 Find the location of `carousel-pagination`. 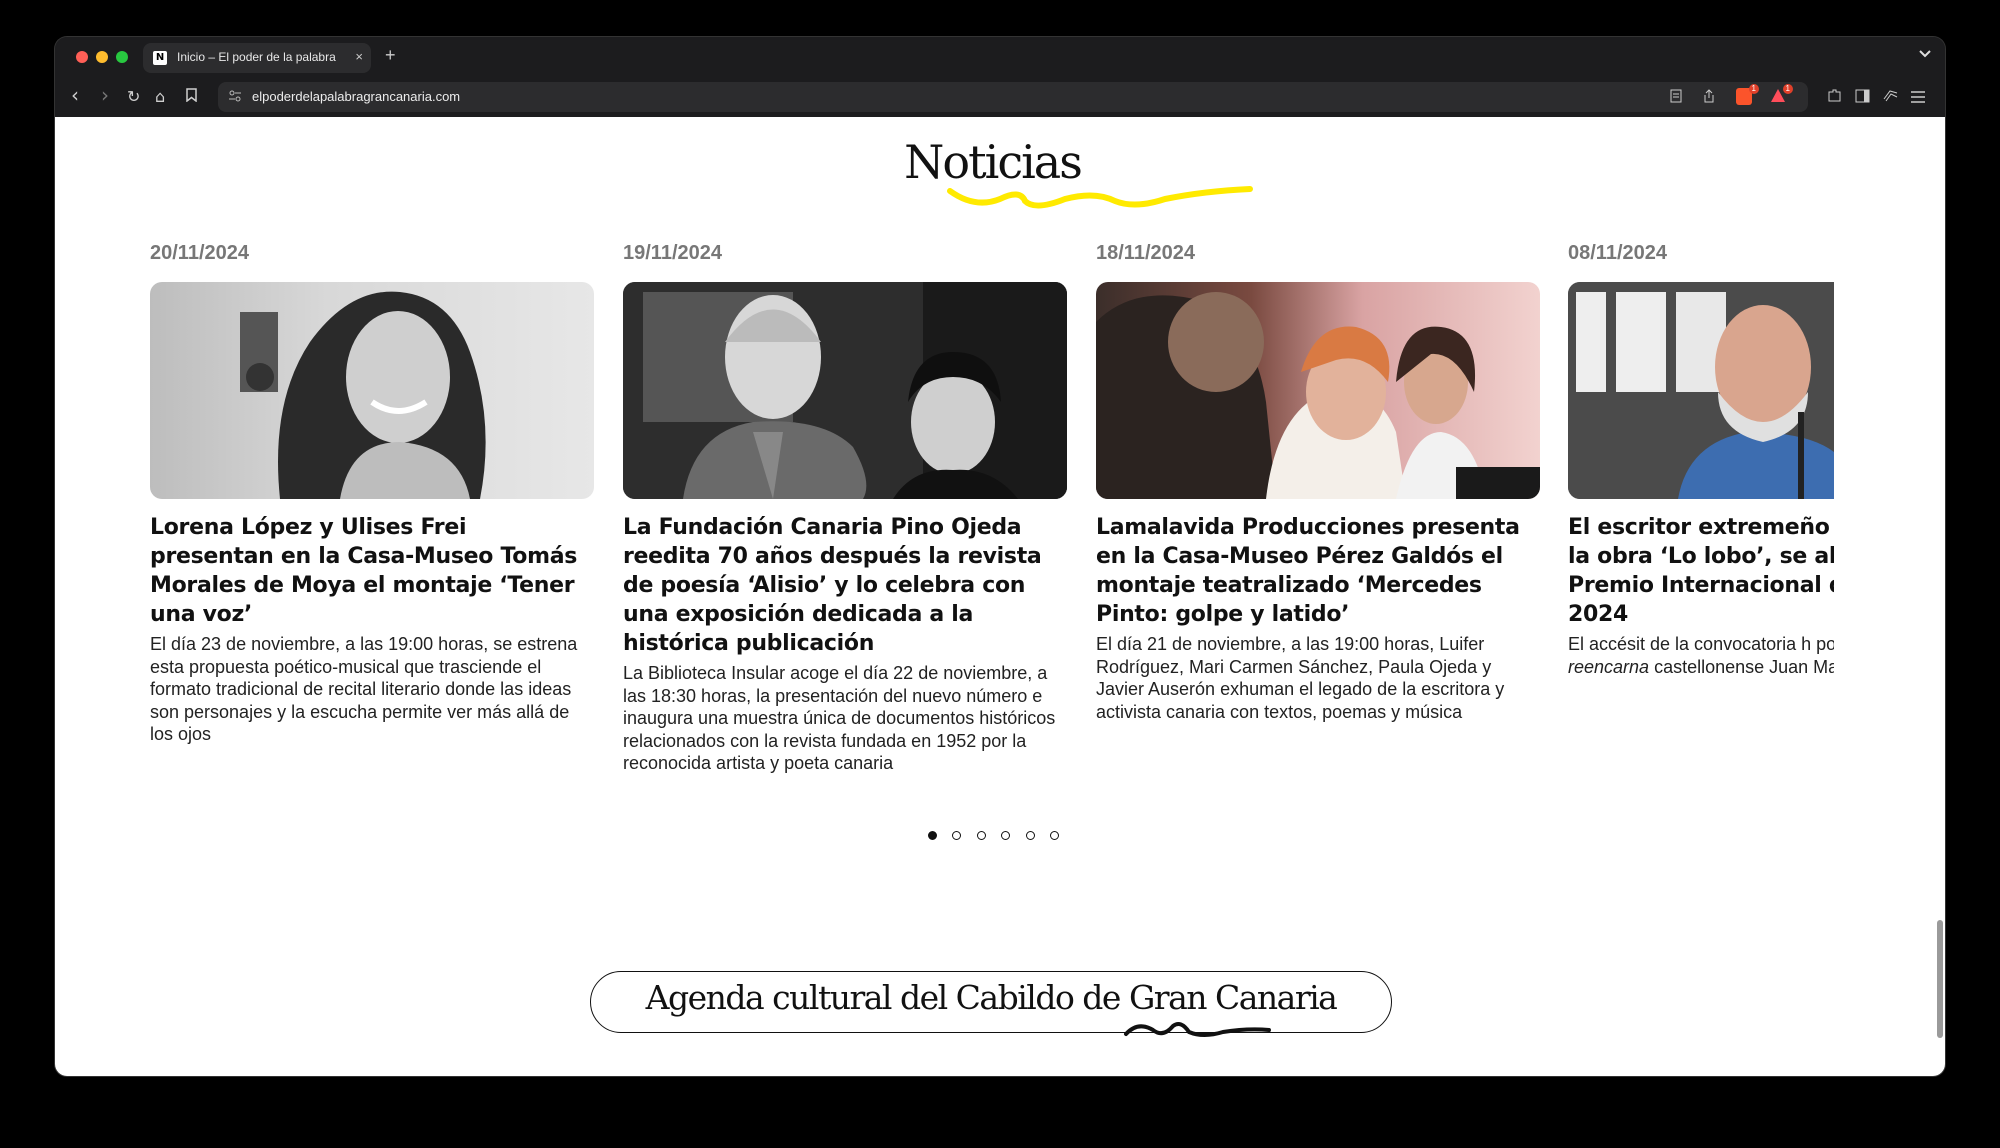

carousel-pagination is located at coordinates (999, 836).